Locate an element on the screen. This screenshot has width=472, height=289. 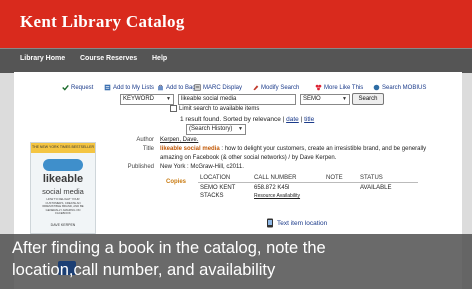
author-label: Author is located at coordinates (145, 140).